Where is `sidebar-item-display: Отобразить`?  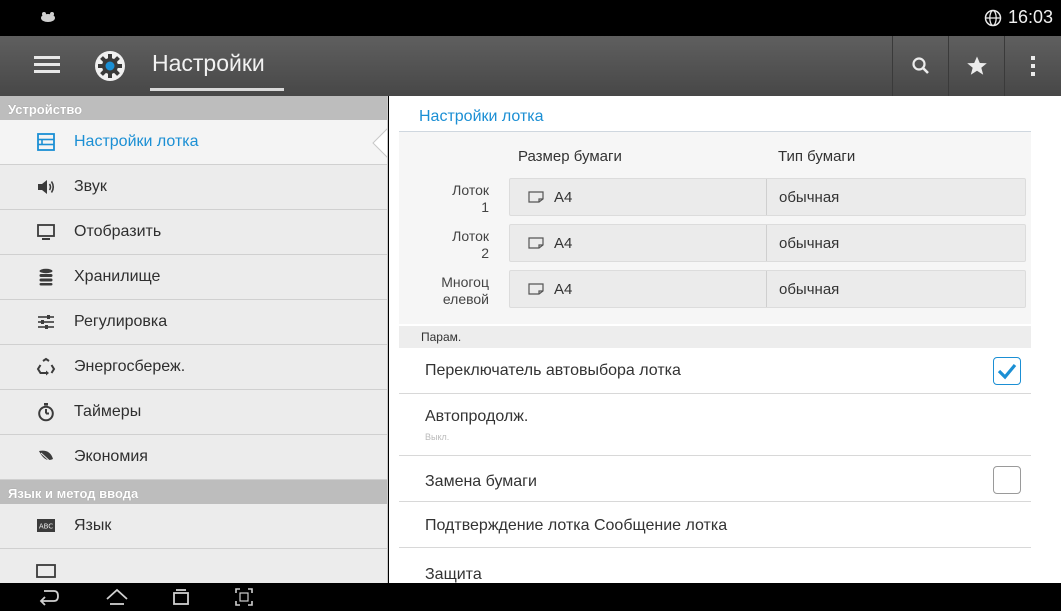
sidebar-item-display: Отобразить is located at coordinates (193, 232).